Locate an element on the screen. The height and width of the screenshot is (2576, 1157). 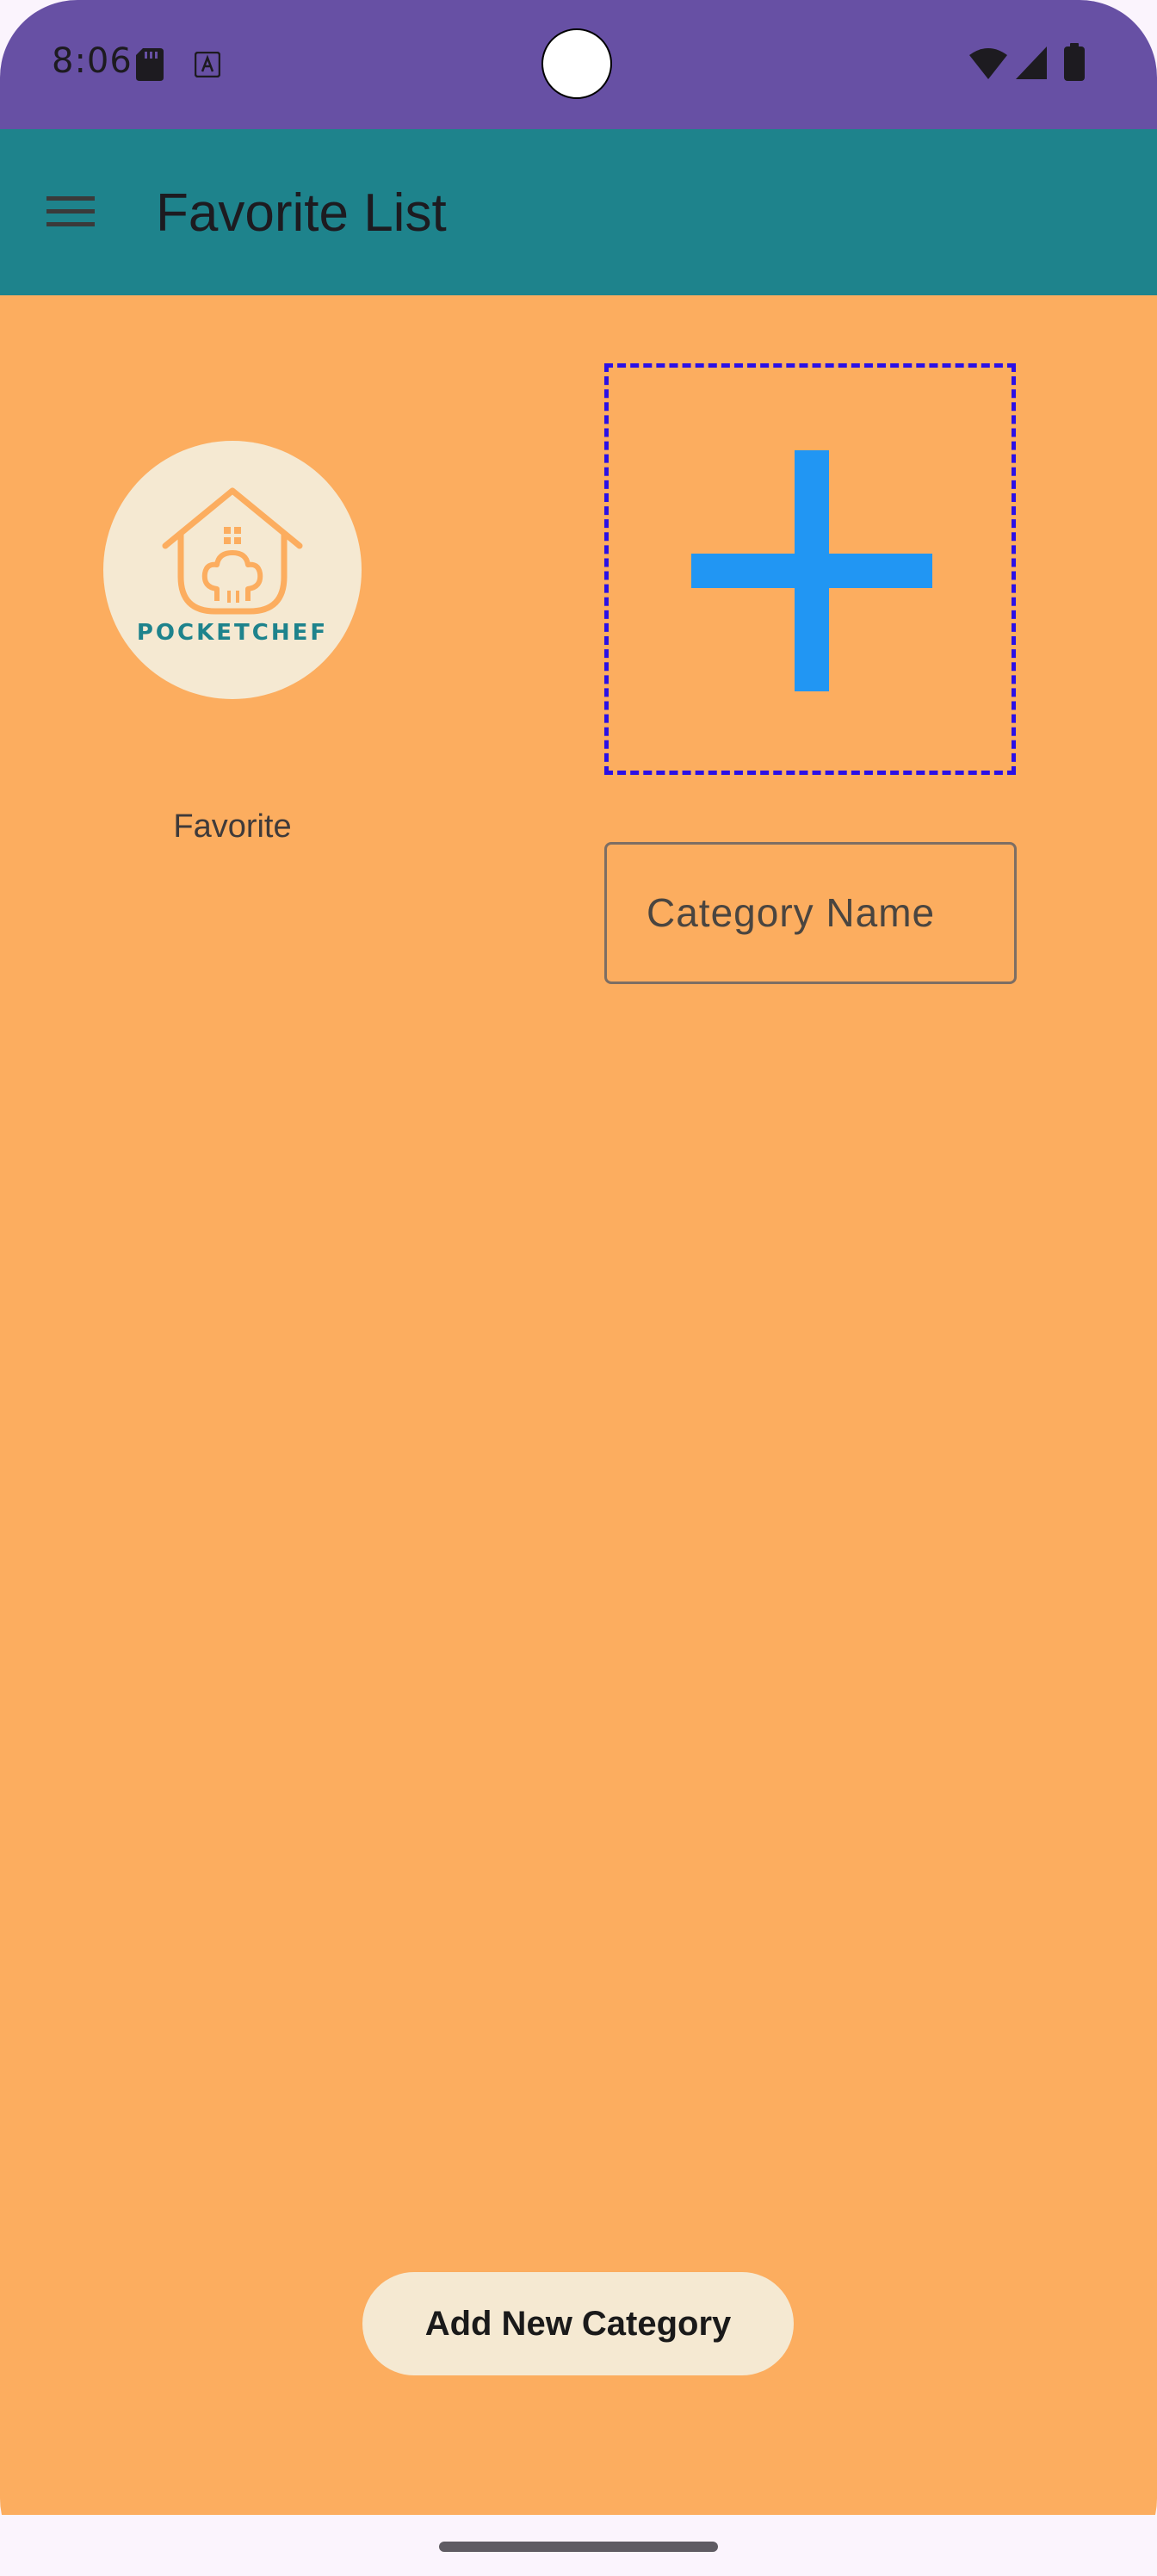
favorite-label: Favorite is located at coordinates (233, 827).